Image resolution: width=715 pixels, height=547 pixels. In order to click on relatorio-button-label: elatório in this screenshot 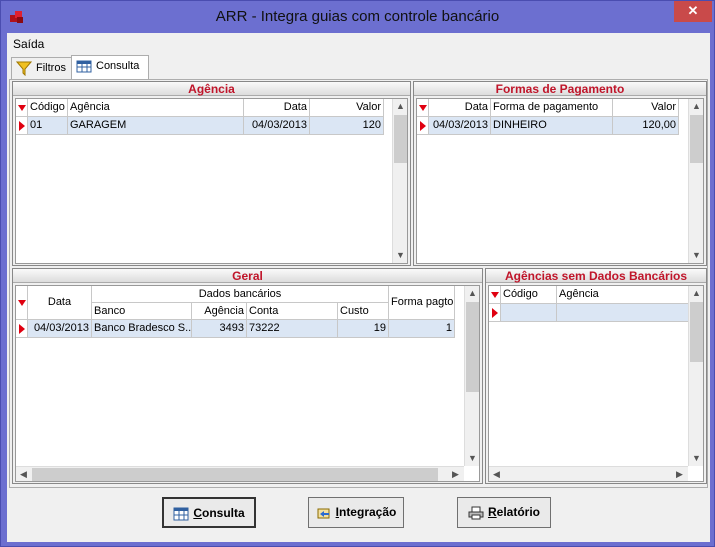, I will do `click(518, 512)`.